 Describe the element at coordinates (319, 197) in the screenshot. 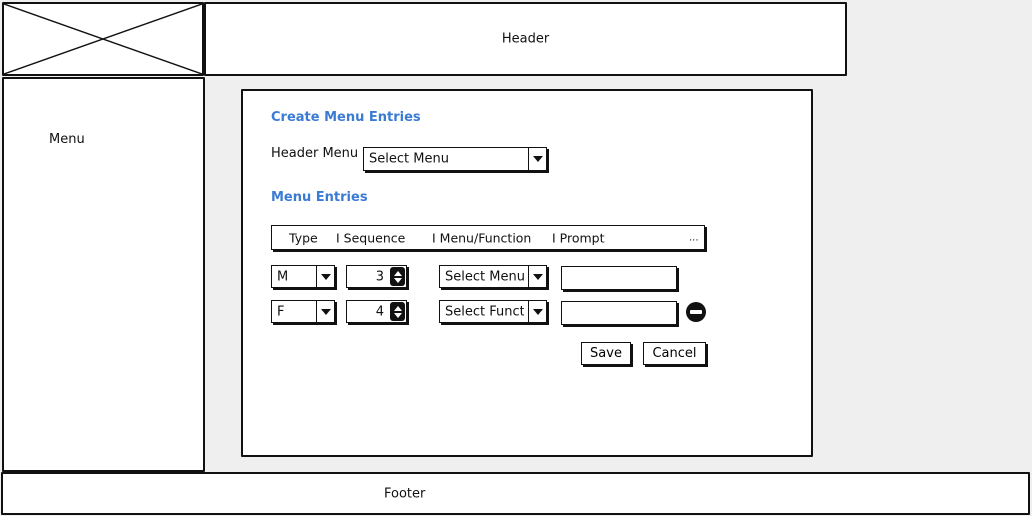

I see `menu-entries-title: Menu Entries` at that location.